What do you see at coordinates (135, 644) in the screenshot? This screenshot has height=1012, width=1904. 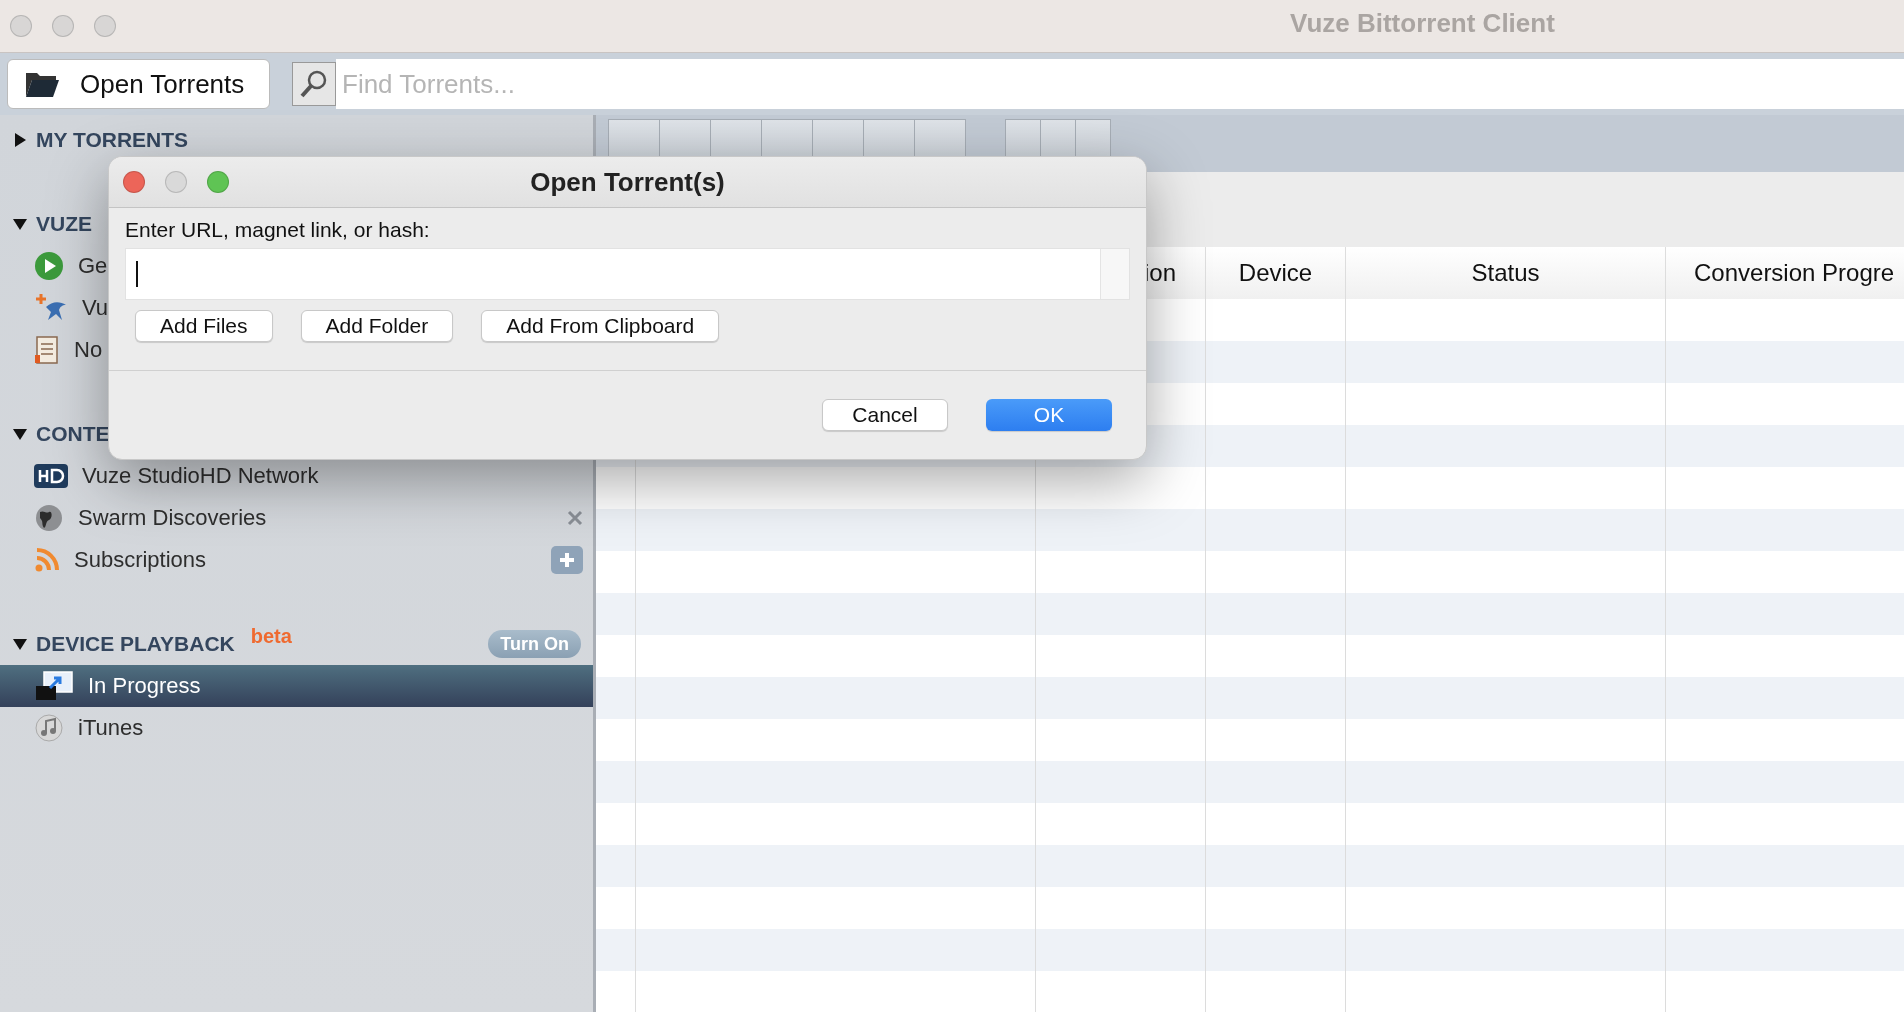 I see `section-title: DEVICE PLAYBACK` at bounding box center [135, 644].